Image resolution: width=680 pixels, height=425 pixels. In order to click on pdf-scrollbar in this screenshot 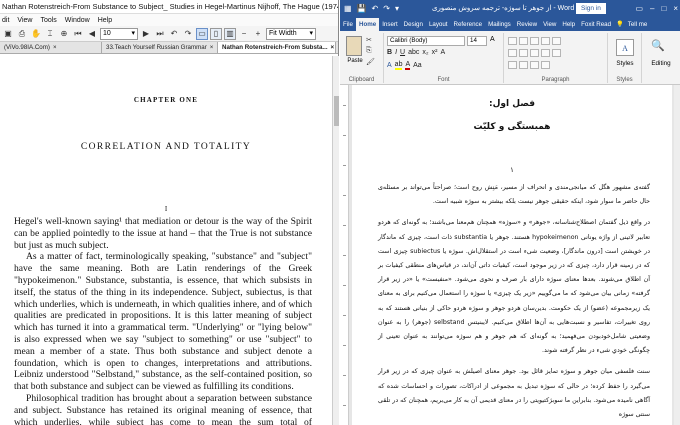, I will do `click(335, 240)`.